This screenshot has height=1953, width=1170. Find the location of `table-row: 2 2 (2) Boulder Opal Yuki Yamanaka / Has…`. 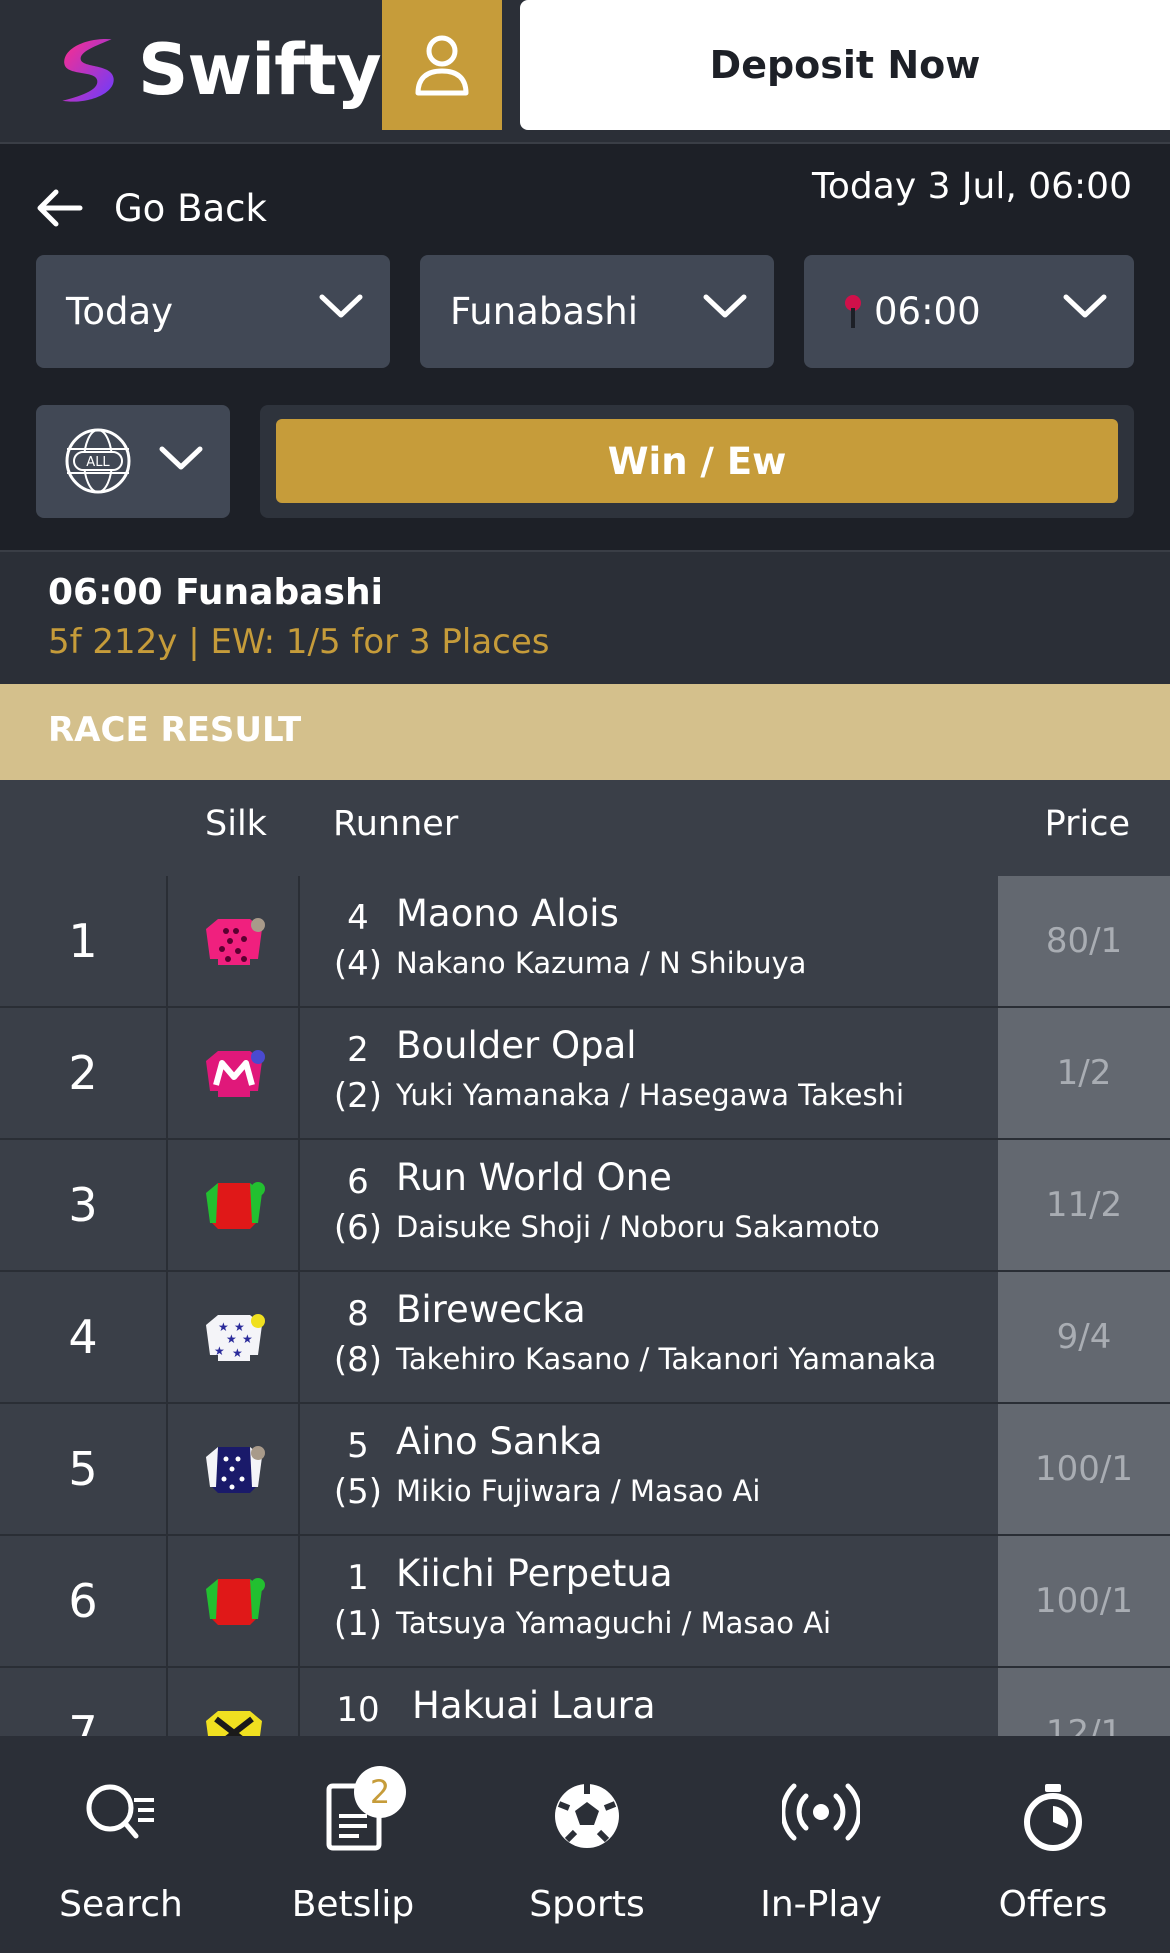

table-row: 2 2 (2) Boulder Opal Yuki Yamanaka / Has… is located at coordinates (585, 1074).